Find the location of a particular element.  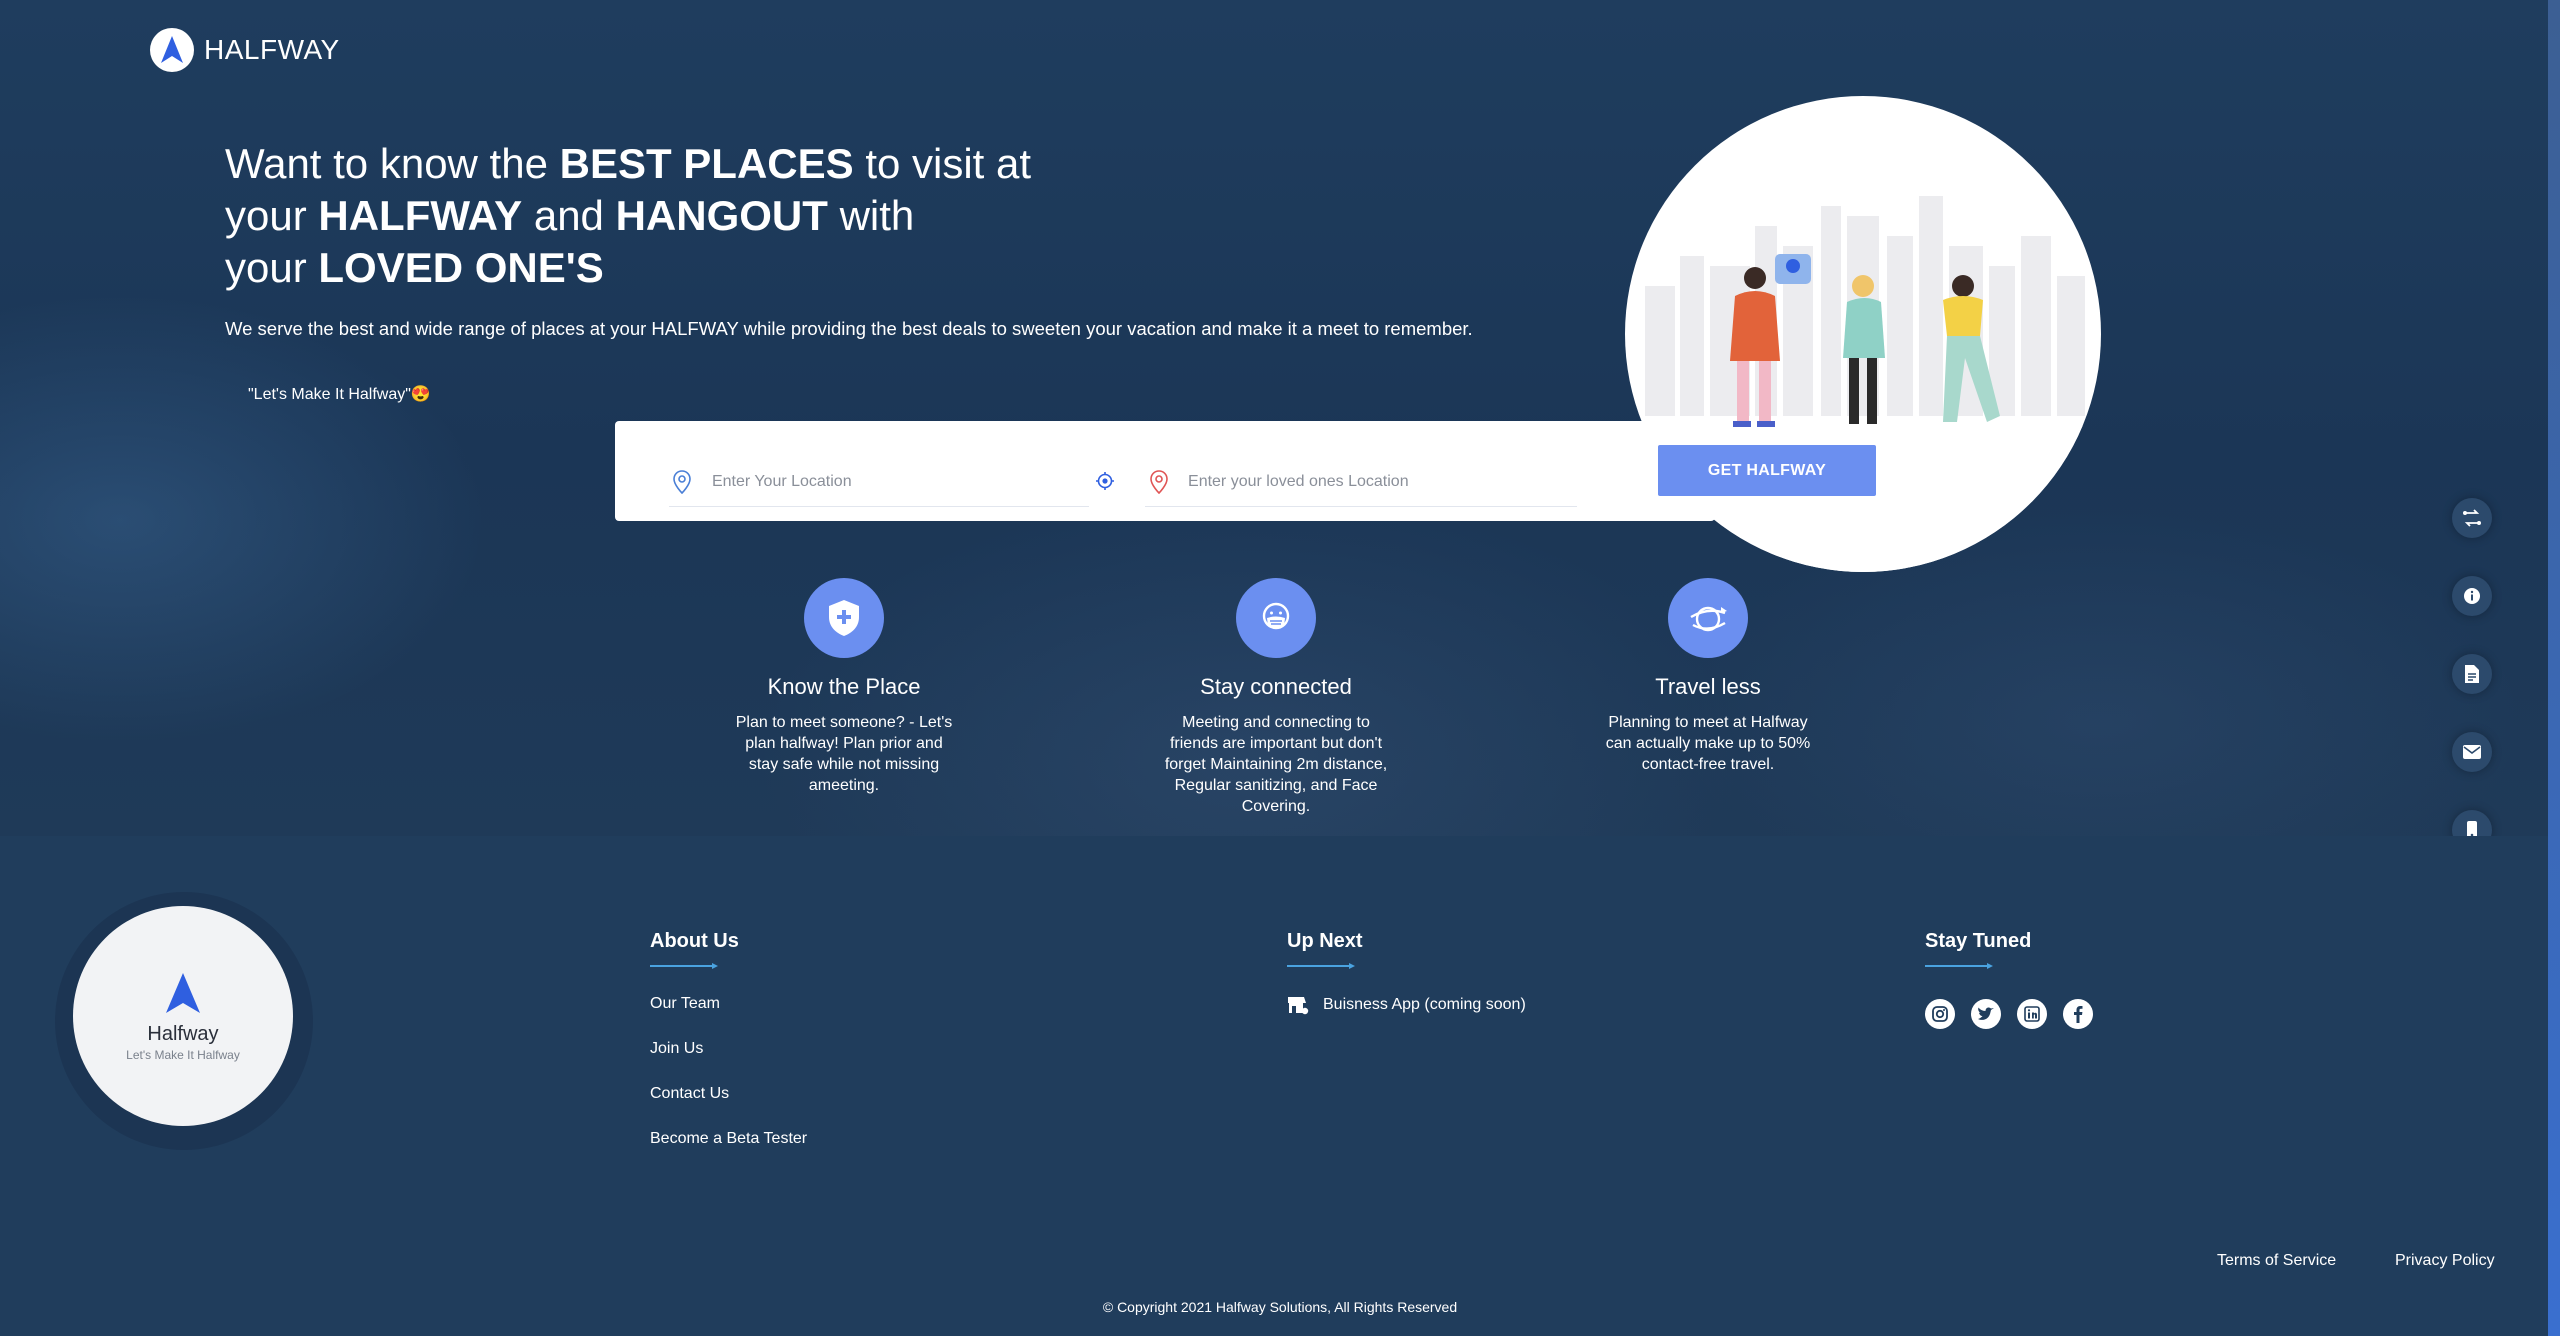

get-halfway-button: GET HALFWAY is located at coordinates (1767, 470).